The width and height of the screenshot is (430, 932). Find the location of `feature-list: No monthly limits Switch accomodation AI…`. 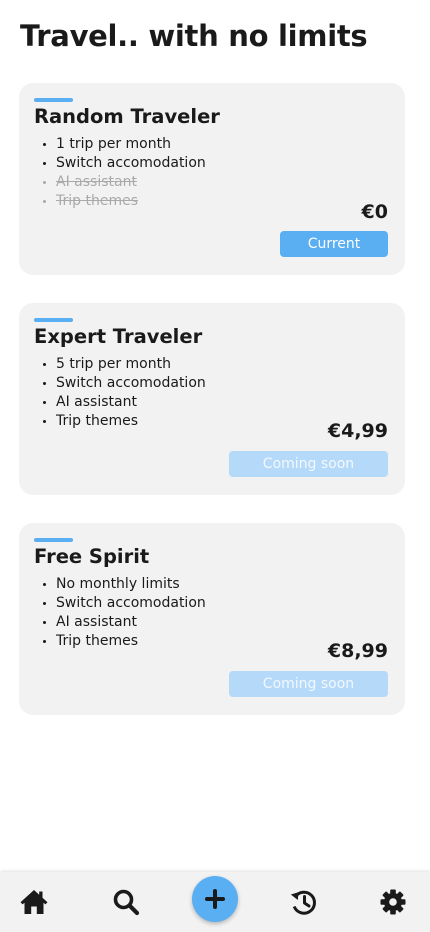

feature-list: No monthly limits Switch accomodation AI… is located at coordinates (120, 613).